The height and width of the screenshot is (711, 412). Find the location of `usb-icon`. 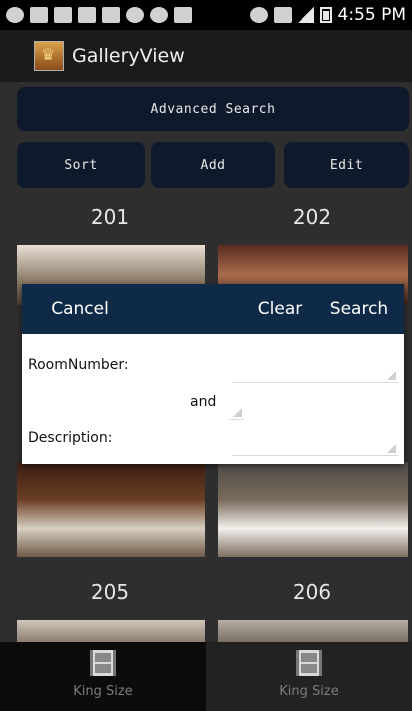

usb-icon is located at coordinates (39, 15).